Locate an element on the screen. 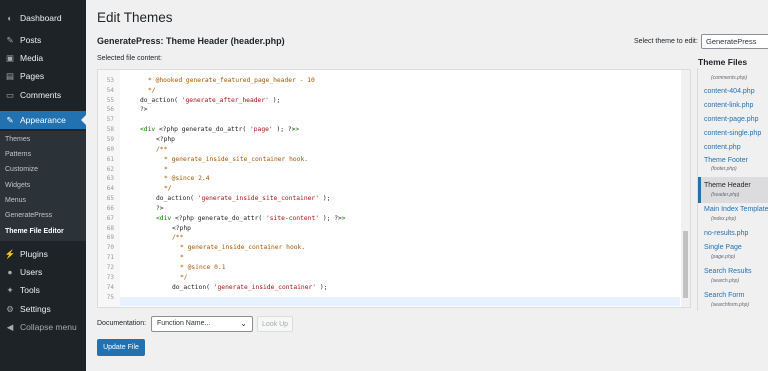  theme-files-title: Theme Files is located at coordinates (723, 62).